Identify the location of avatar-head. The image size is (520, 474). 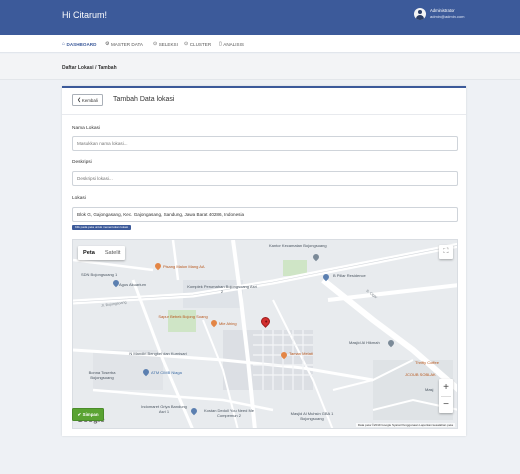
(420, 12).